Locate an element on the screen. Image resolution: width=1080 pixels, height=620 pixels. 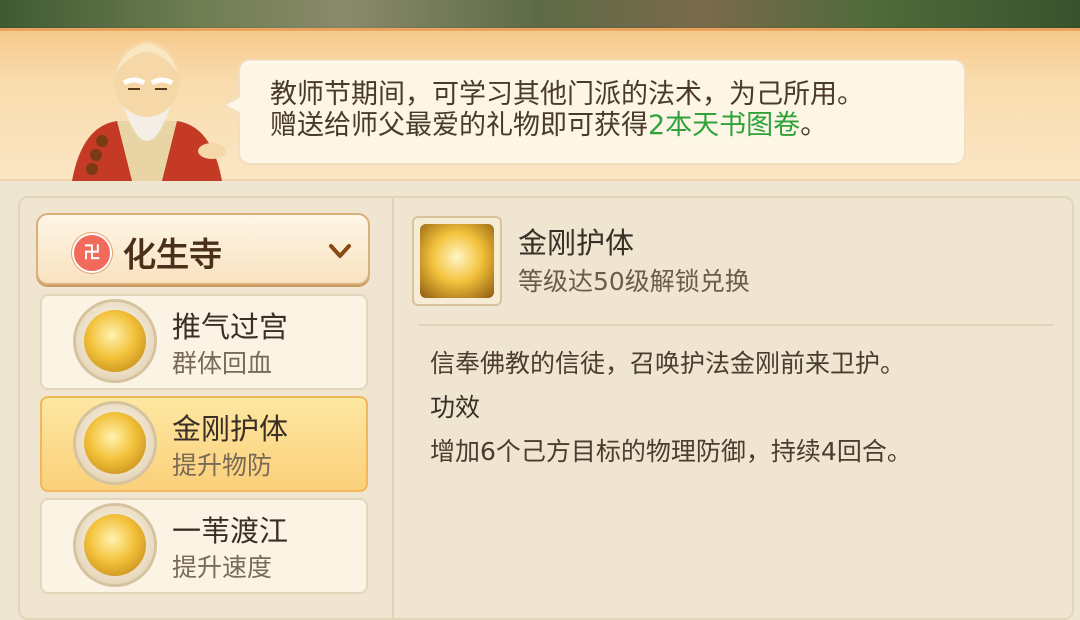
skill-name: 金刚护体 is located at coordinates (230, 429).